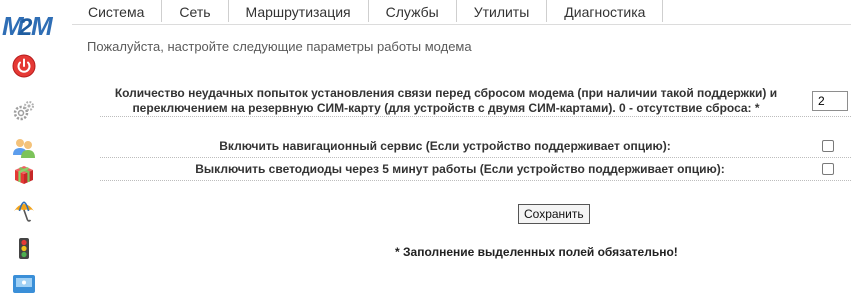 The image size is (851, 296). I want to click on umbrella-icon, so click(24, 211).